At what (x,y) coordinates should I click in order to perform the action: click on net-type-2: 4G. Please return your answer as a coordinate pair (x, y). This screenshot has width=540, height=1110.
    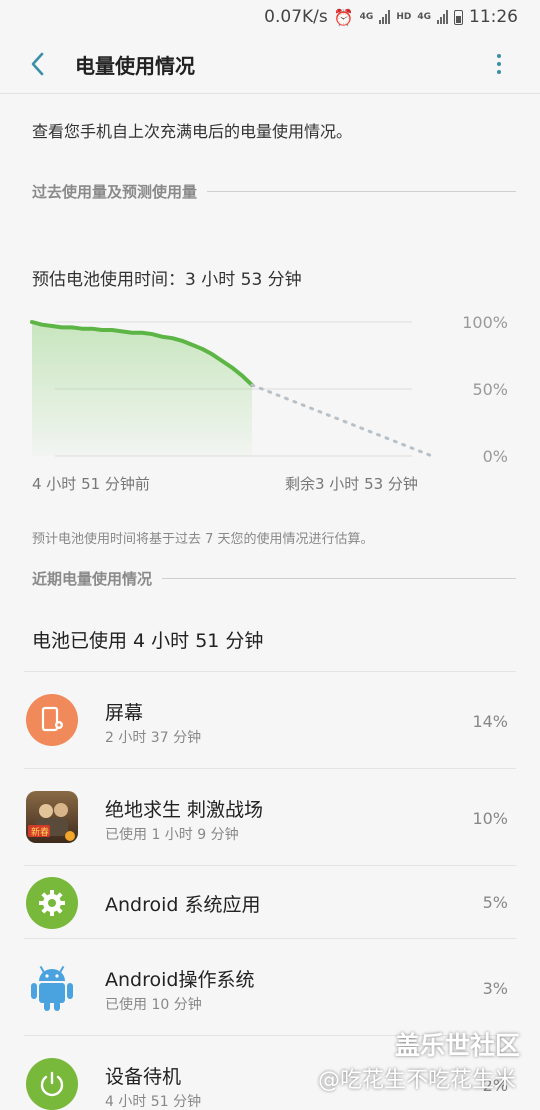
    Looking at the image, I should click on (424, 17).